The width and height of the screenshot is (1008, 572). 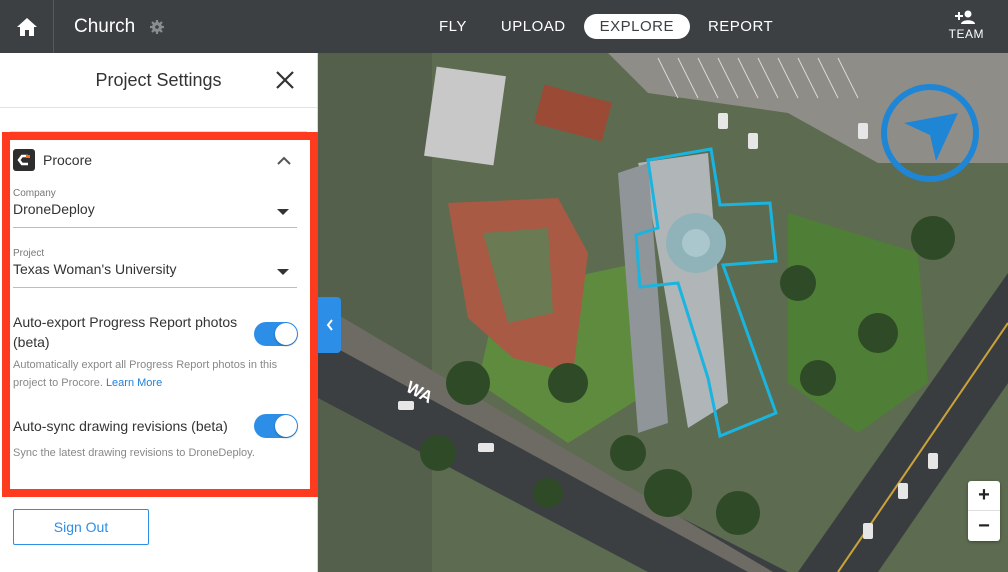 What do you see at coordinates (453, 26) in the screenshot?
I see `nav-fly: FLY` at bounding box center [453, 26].